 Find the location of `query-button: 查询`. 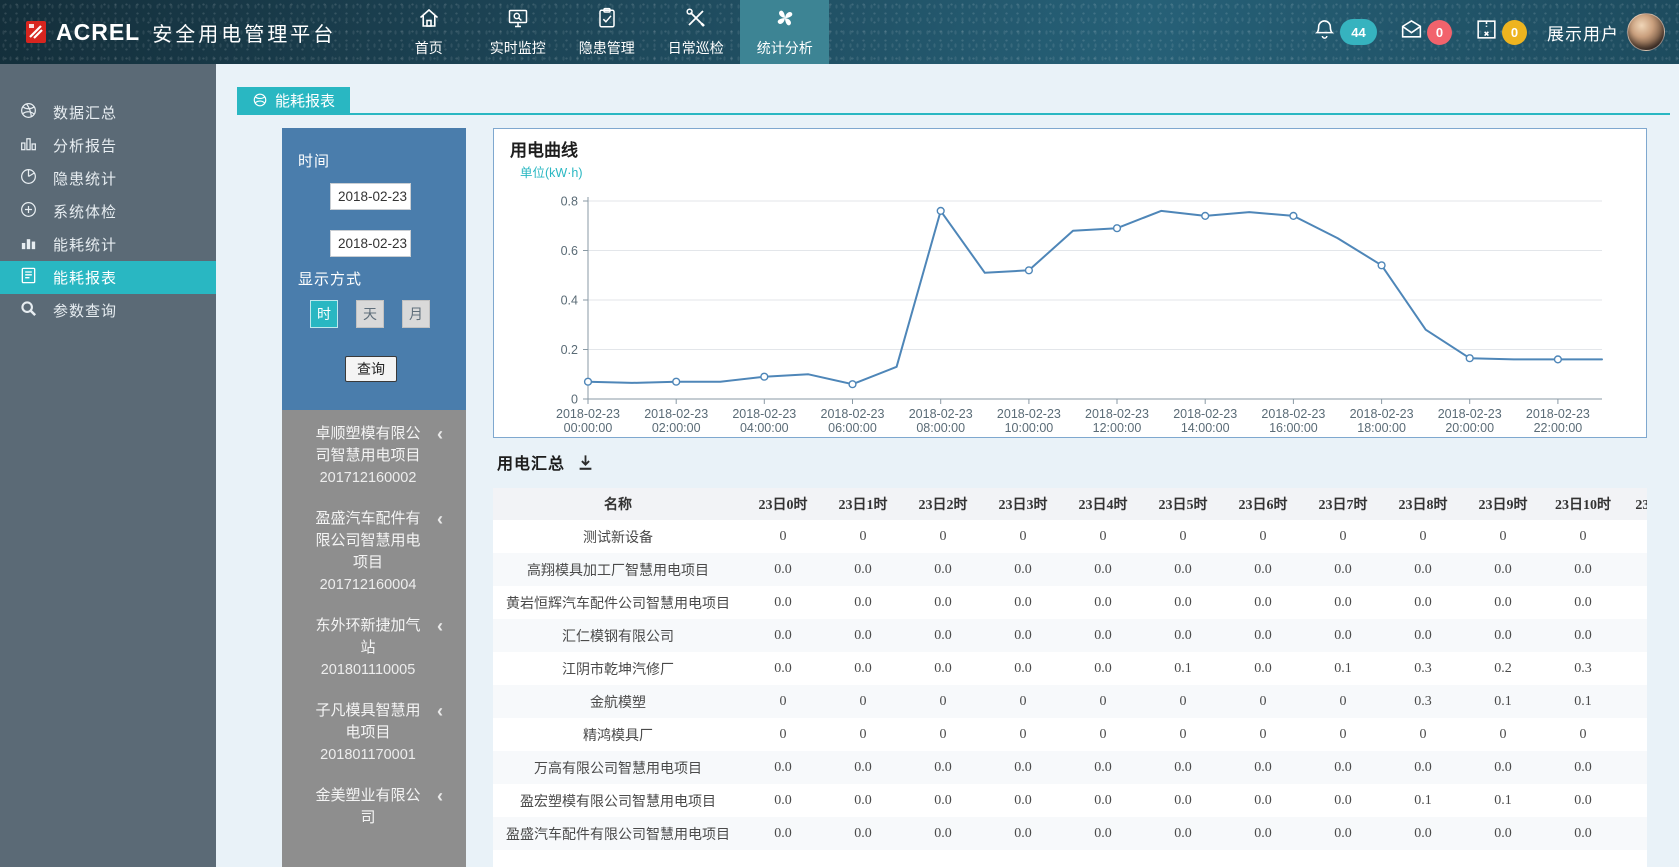

query-button: 查询 is located at coordinates (371, 369).